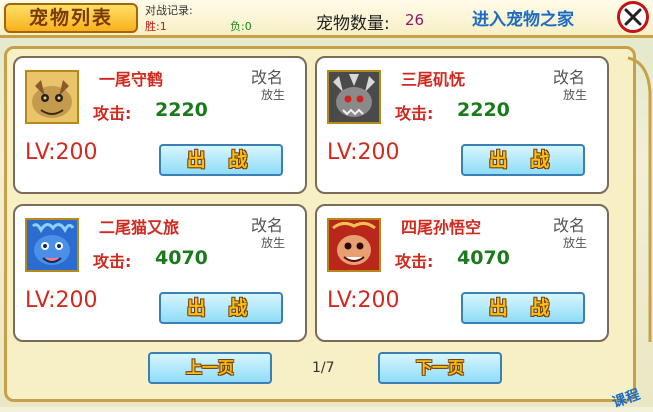 The height and width of the screenshot is (412, 653). What do you see at coordinates (139, 227) in the screenshot?
I see `pet-name: 二尾猫又旅` at bounding box center [139, 227].